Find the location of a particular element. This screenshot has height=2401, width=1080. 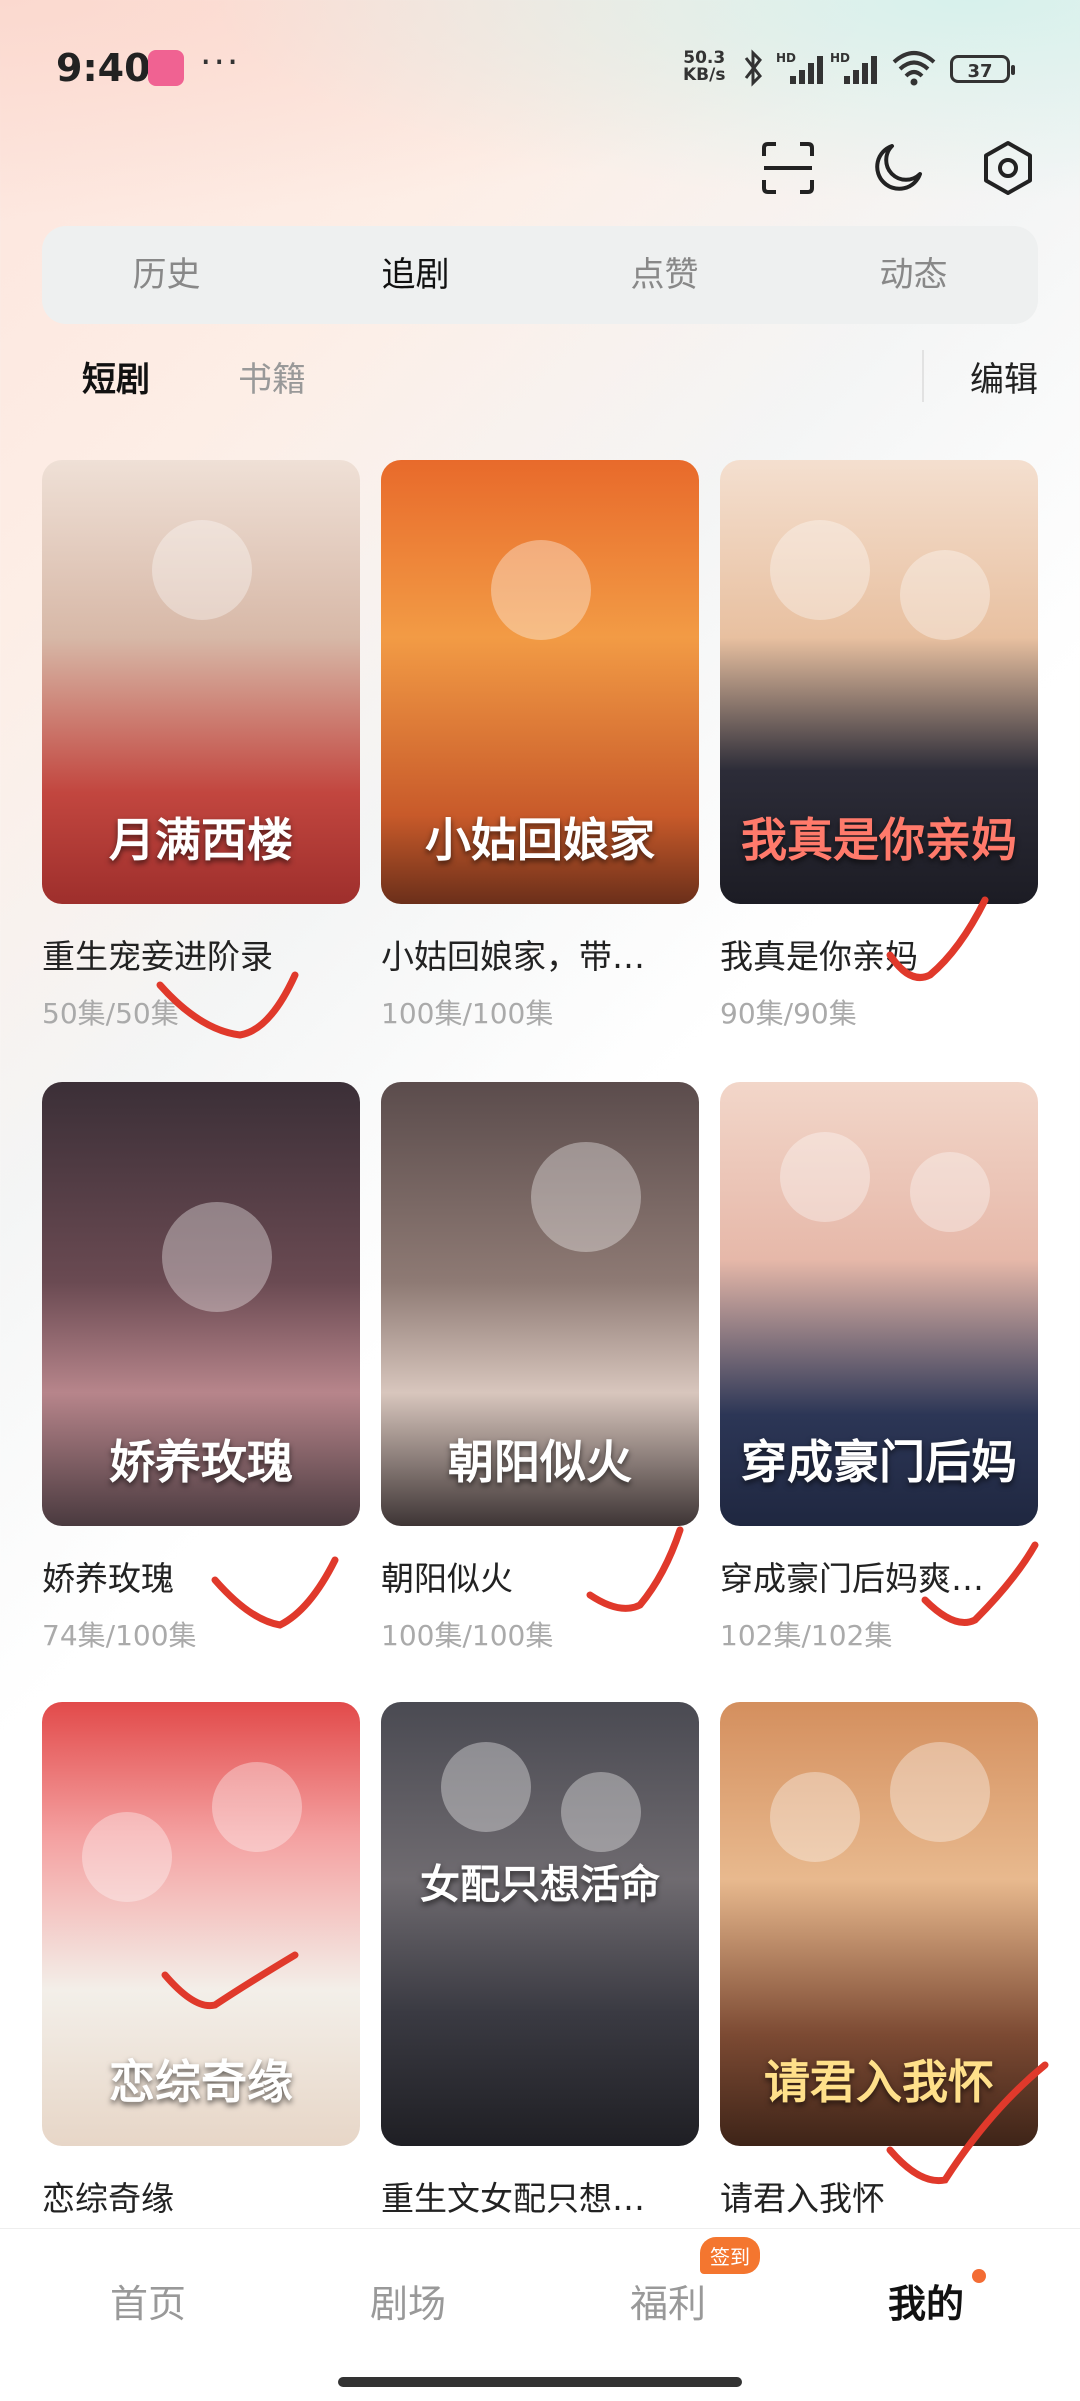

drama-card: 我真是你亲妈 我真是你亲妈 90集/90集 is located at coordinates (879, 746).